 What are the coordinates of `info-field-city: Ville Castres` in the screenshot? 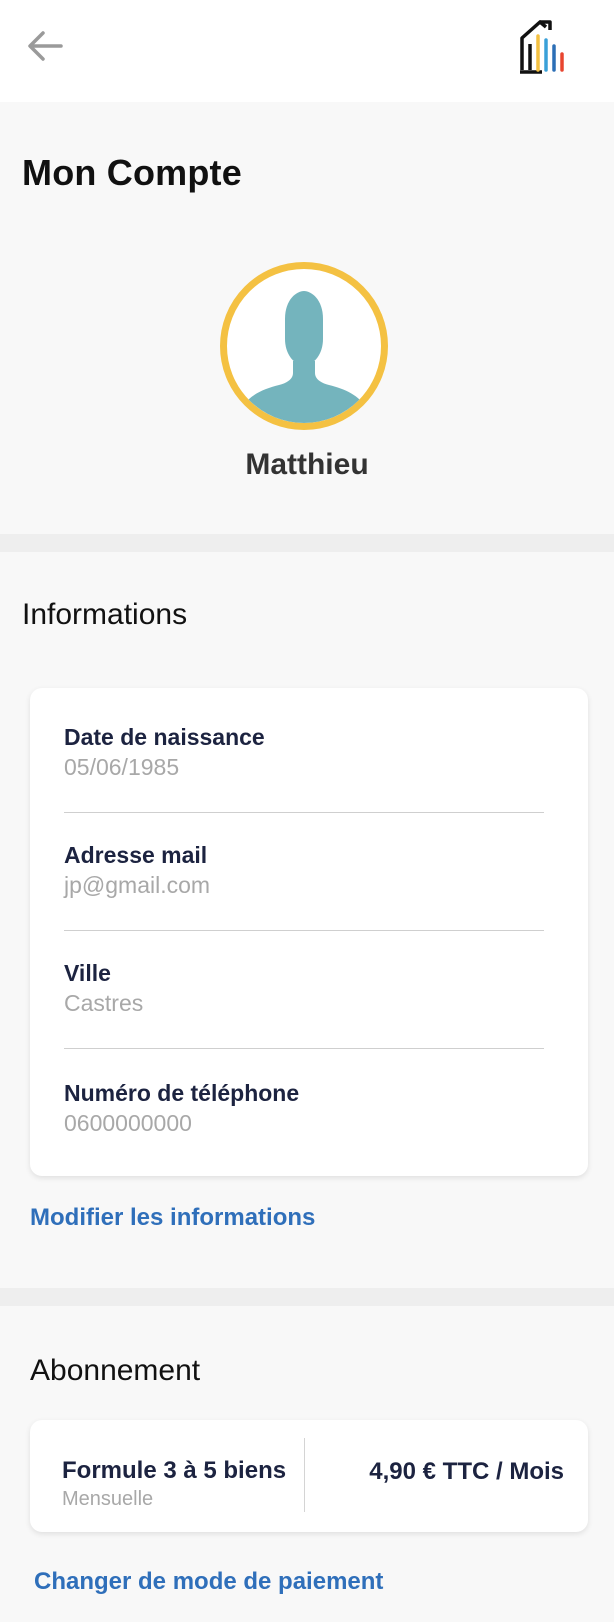 It's located at (304, 988).